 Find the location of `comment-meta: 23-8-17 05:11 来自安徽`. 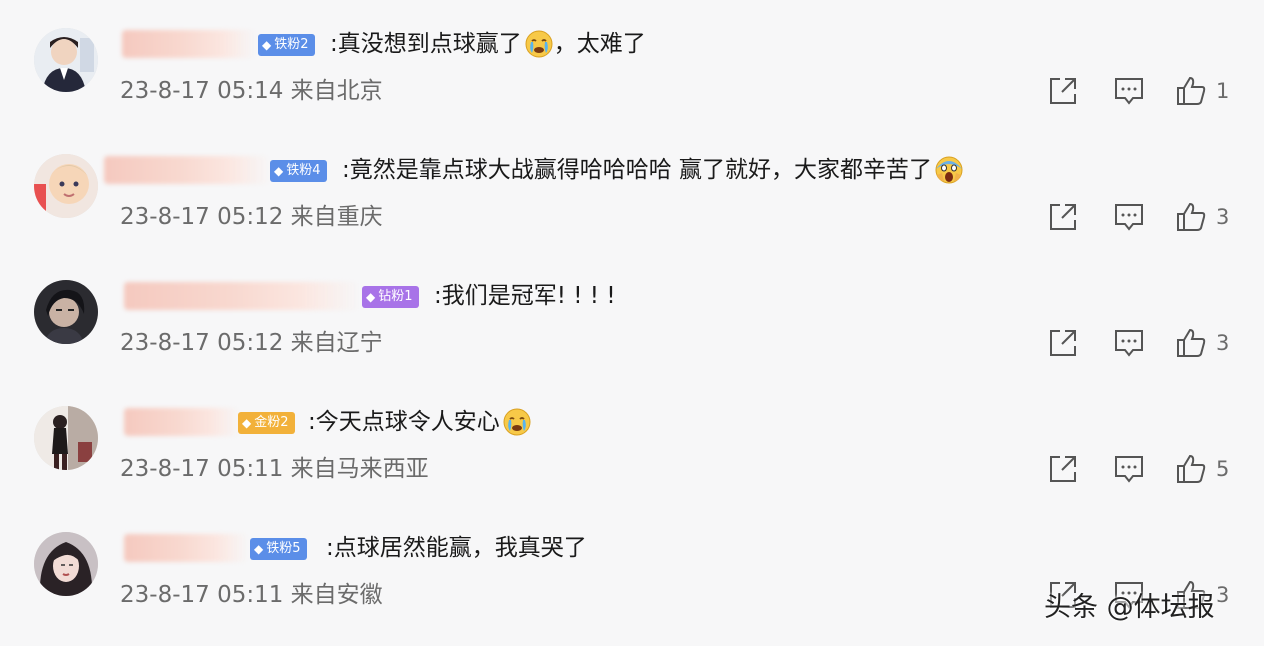

comment-meta: 23-8-17 05:11 来自安徽 is located at coordinates (251, 595).